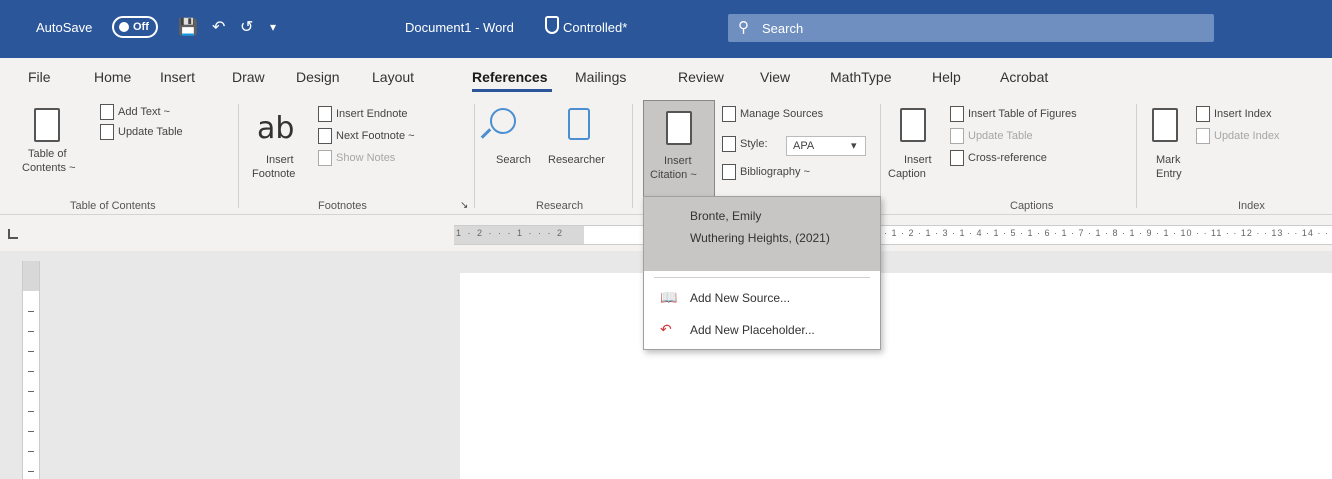  I want to click on save-icon: 💾, so click(188, 27).